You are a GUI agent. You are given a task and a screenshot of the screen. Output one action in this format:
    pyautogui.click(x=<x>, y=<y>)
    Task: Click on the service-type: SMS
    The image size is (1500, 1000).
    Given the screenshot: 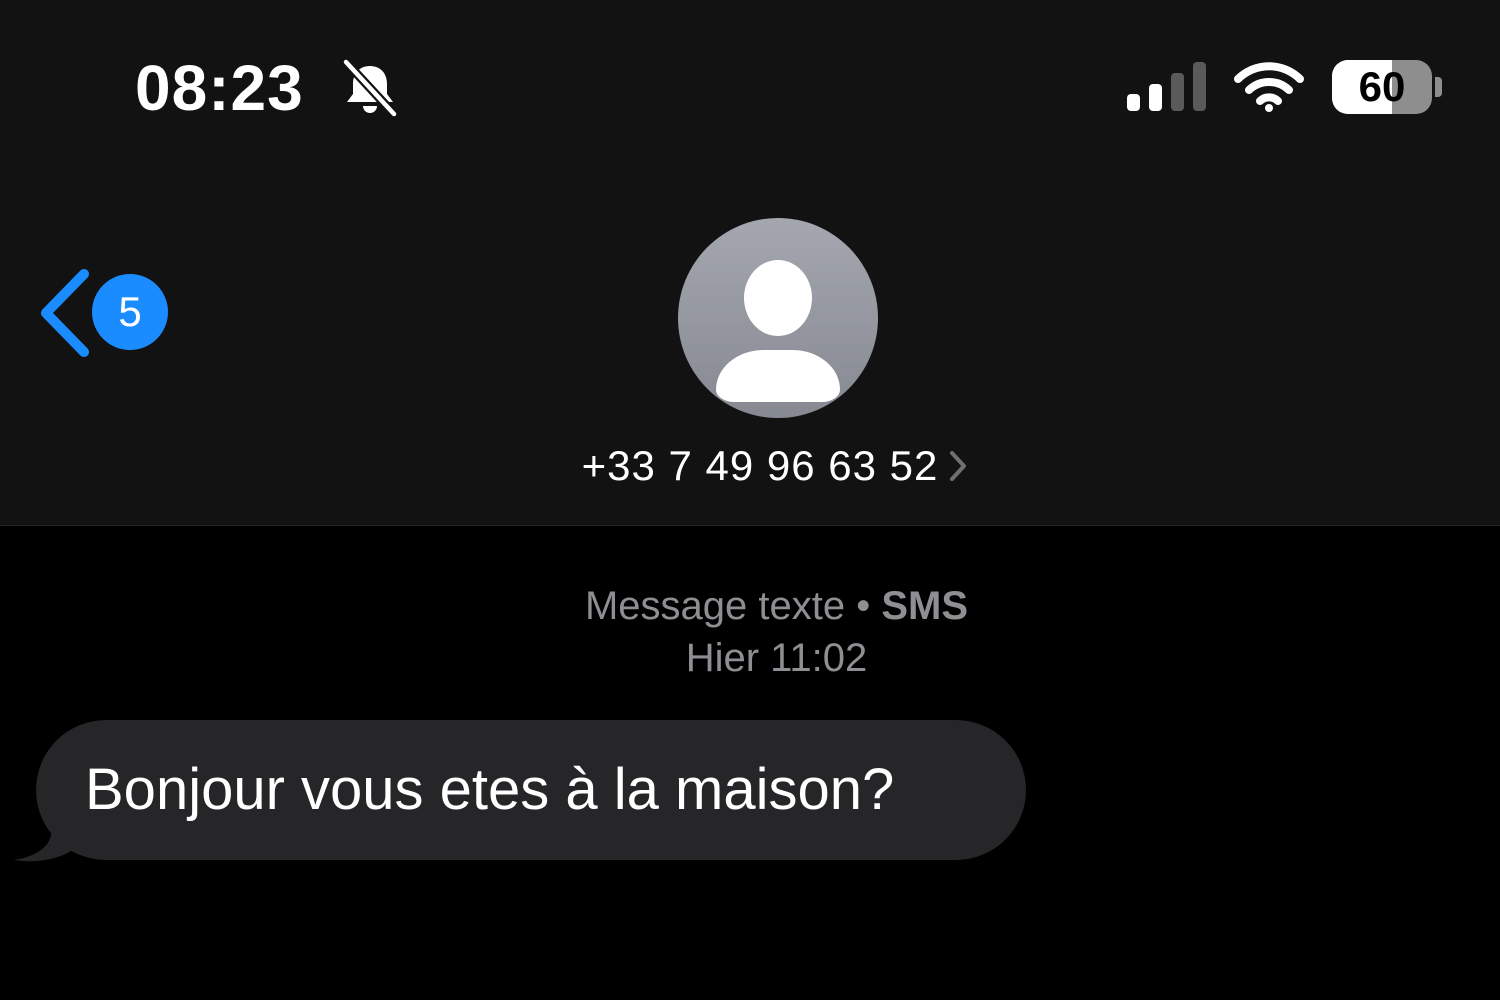 What is the action you would take?
    pyautogui.click(x=925, y=606)
    